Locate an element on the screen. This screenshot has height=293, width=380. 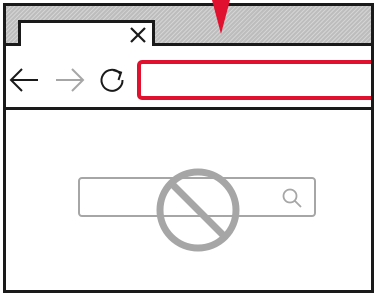
arrow-right-icon is located at coordinates (70, 80).